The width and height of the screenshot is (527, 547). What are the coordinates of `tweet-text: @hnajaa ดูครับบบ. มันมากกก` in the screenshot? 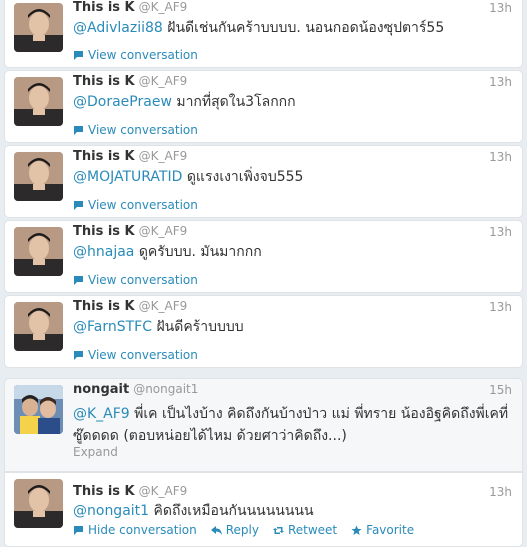 It's located at (292, 252).